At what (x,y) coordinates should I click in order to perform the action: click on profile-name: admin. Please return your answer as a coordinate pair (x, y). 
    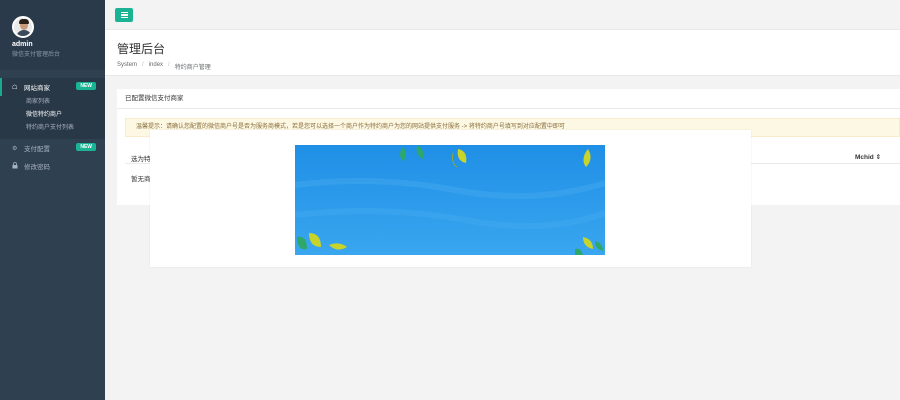
    Looking at the image, I should click on (58, 44).